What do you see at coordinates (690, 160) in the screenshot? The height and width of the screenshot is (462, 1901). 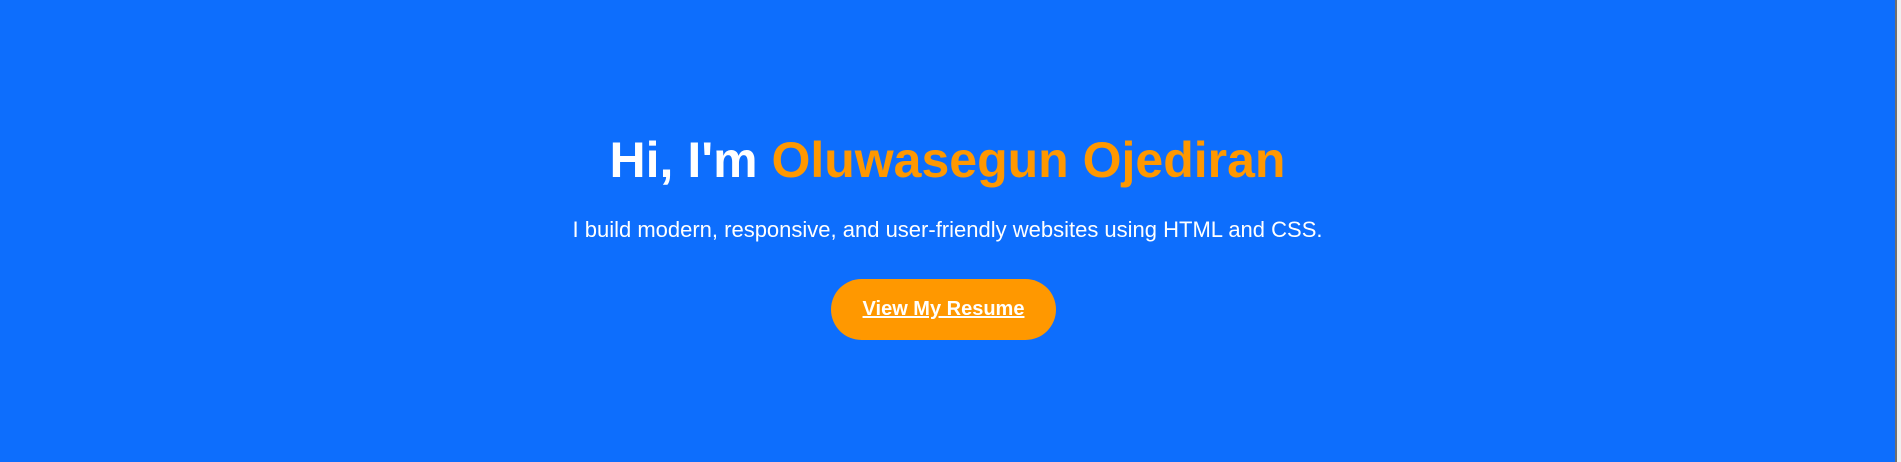 I see `hero-title-greeting: Hi, I'm` at bounding box center [690, 160].